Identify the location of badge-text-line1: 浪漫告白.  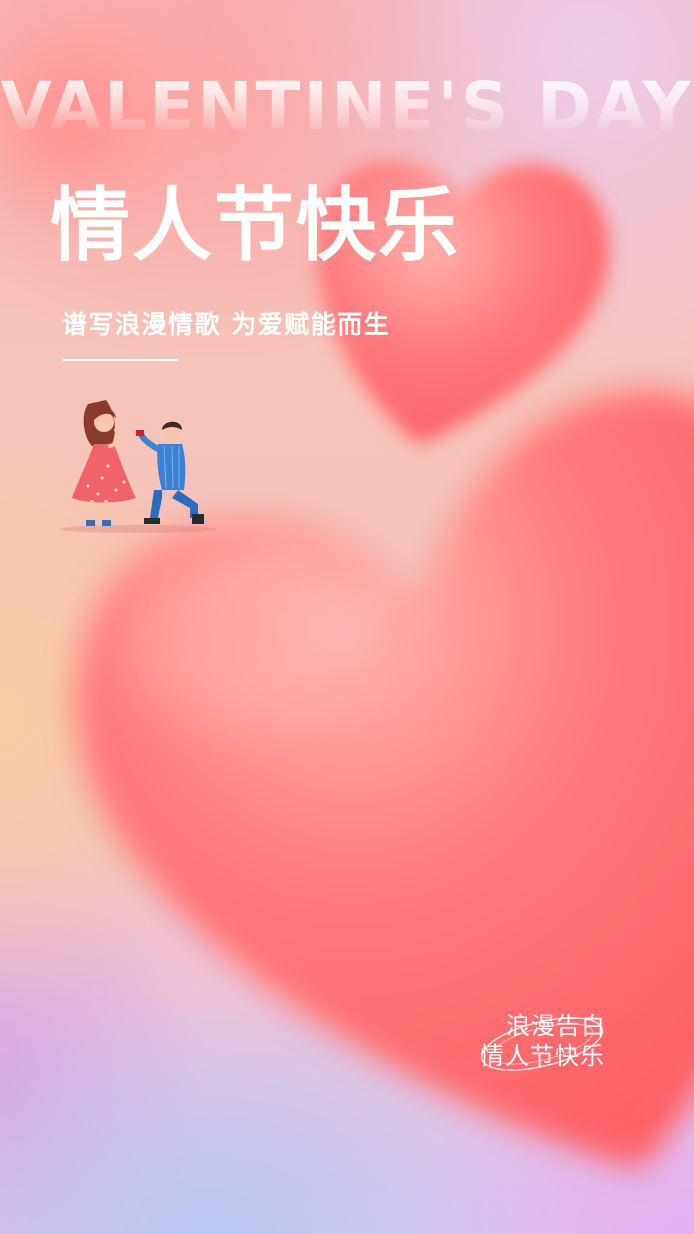
(556, 1026).